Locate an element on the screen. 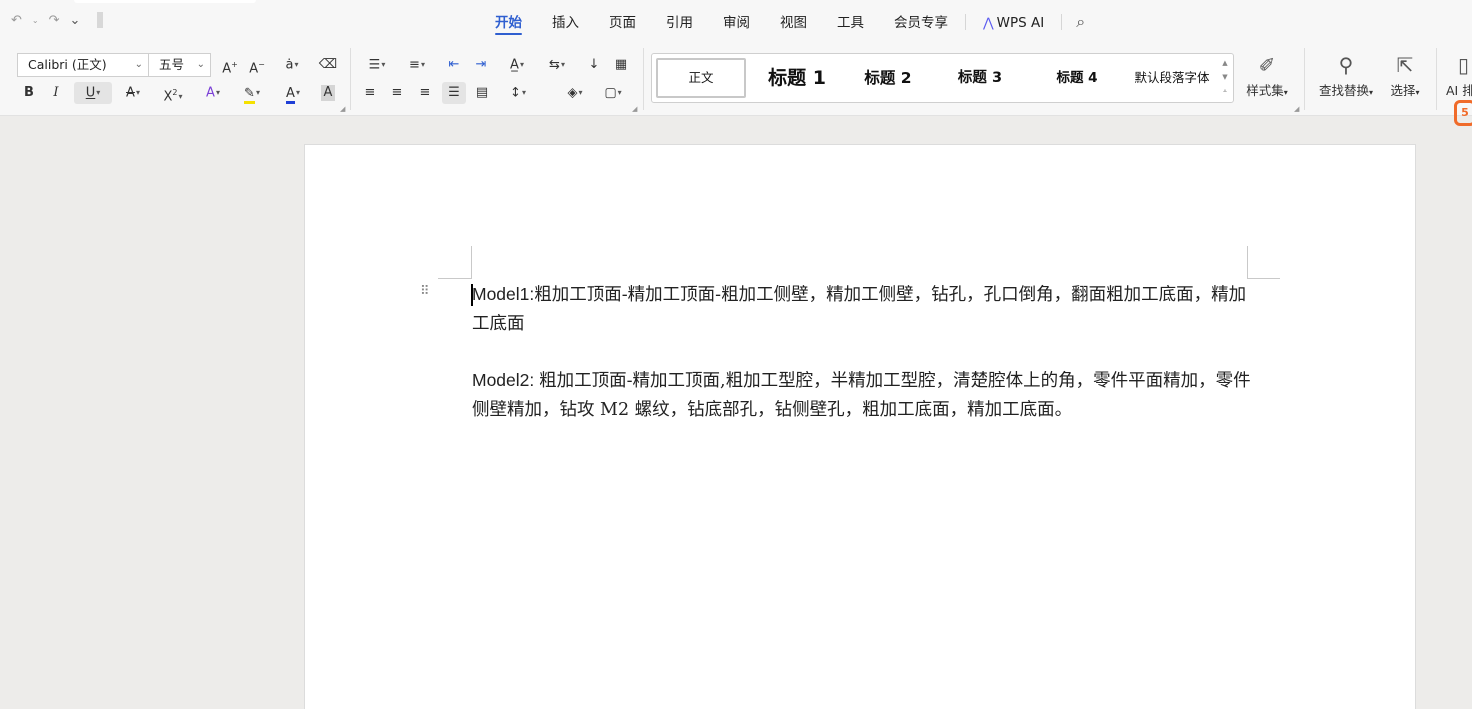 The image size is (1472, 709). shading-icon: ◈▾ is located at coordinates (575, 93).